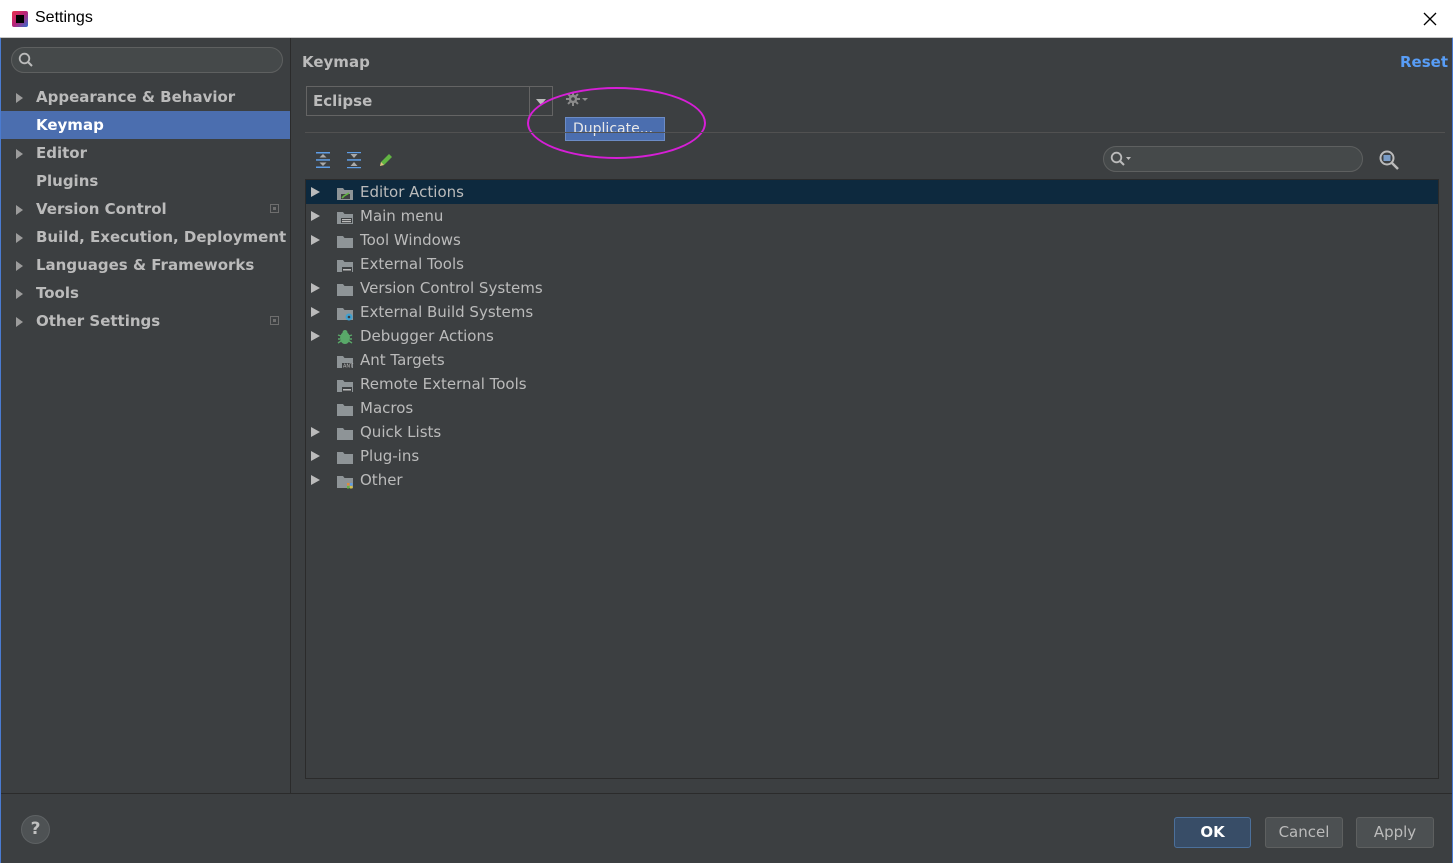 The height and width of the screenshot is (863, 1453). I want to click on sidebar-item-other-settings: Other Settings, so click(145, 321).